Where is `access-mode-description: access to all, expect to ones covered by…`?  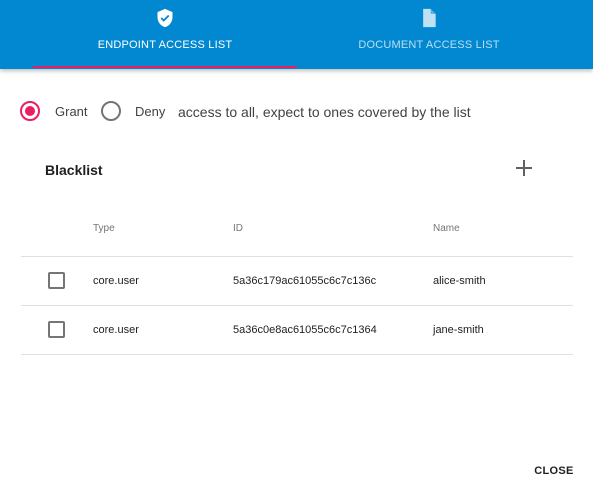 access-mode-description: access to all, expect to ones covered by… is located at coordinates (324, 112).